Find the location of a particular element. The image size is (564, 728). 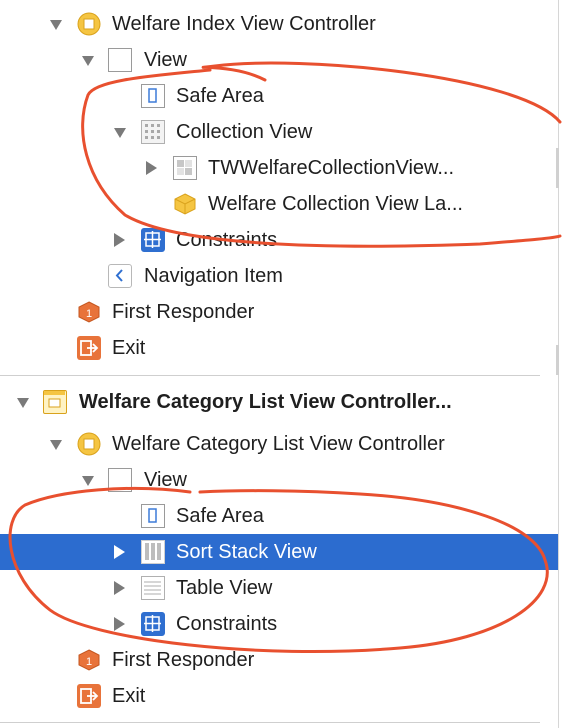

stack-view-icon is located at coordinates (153, 552).